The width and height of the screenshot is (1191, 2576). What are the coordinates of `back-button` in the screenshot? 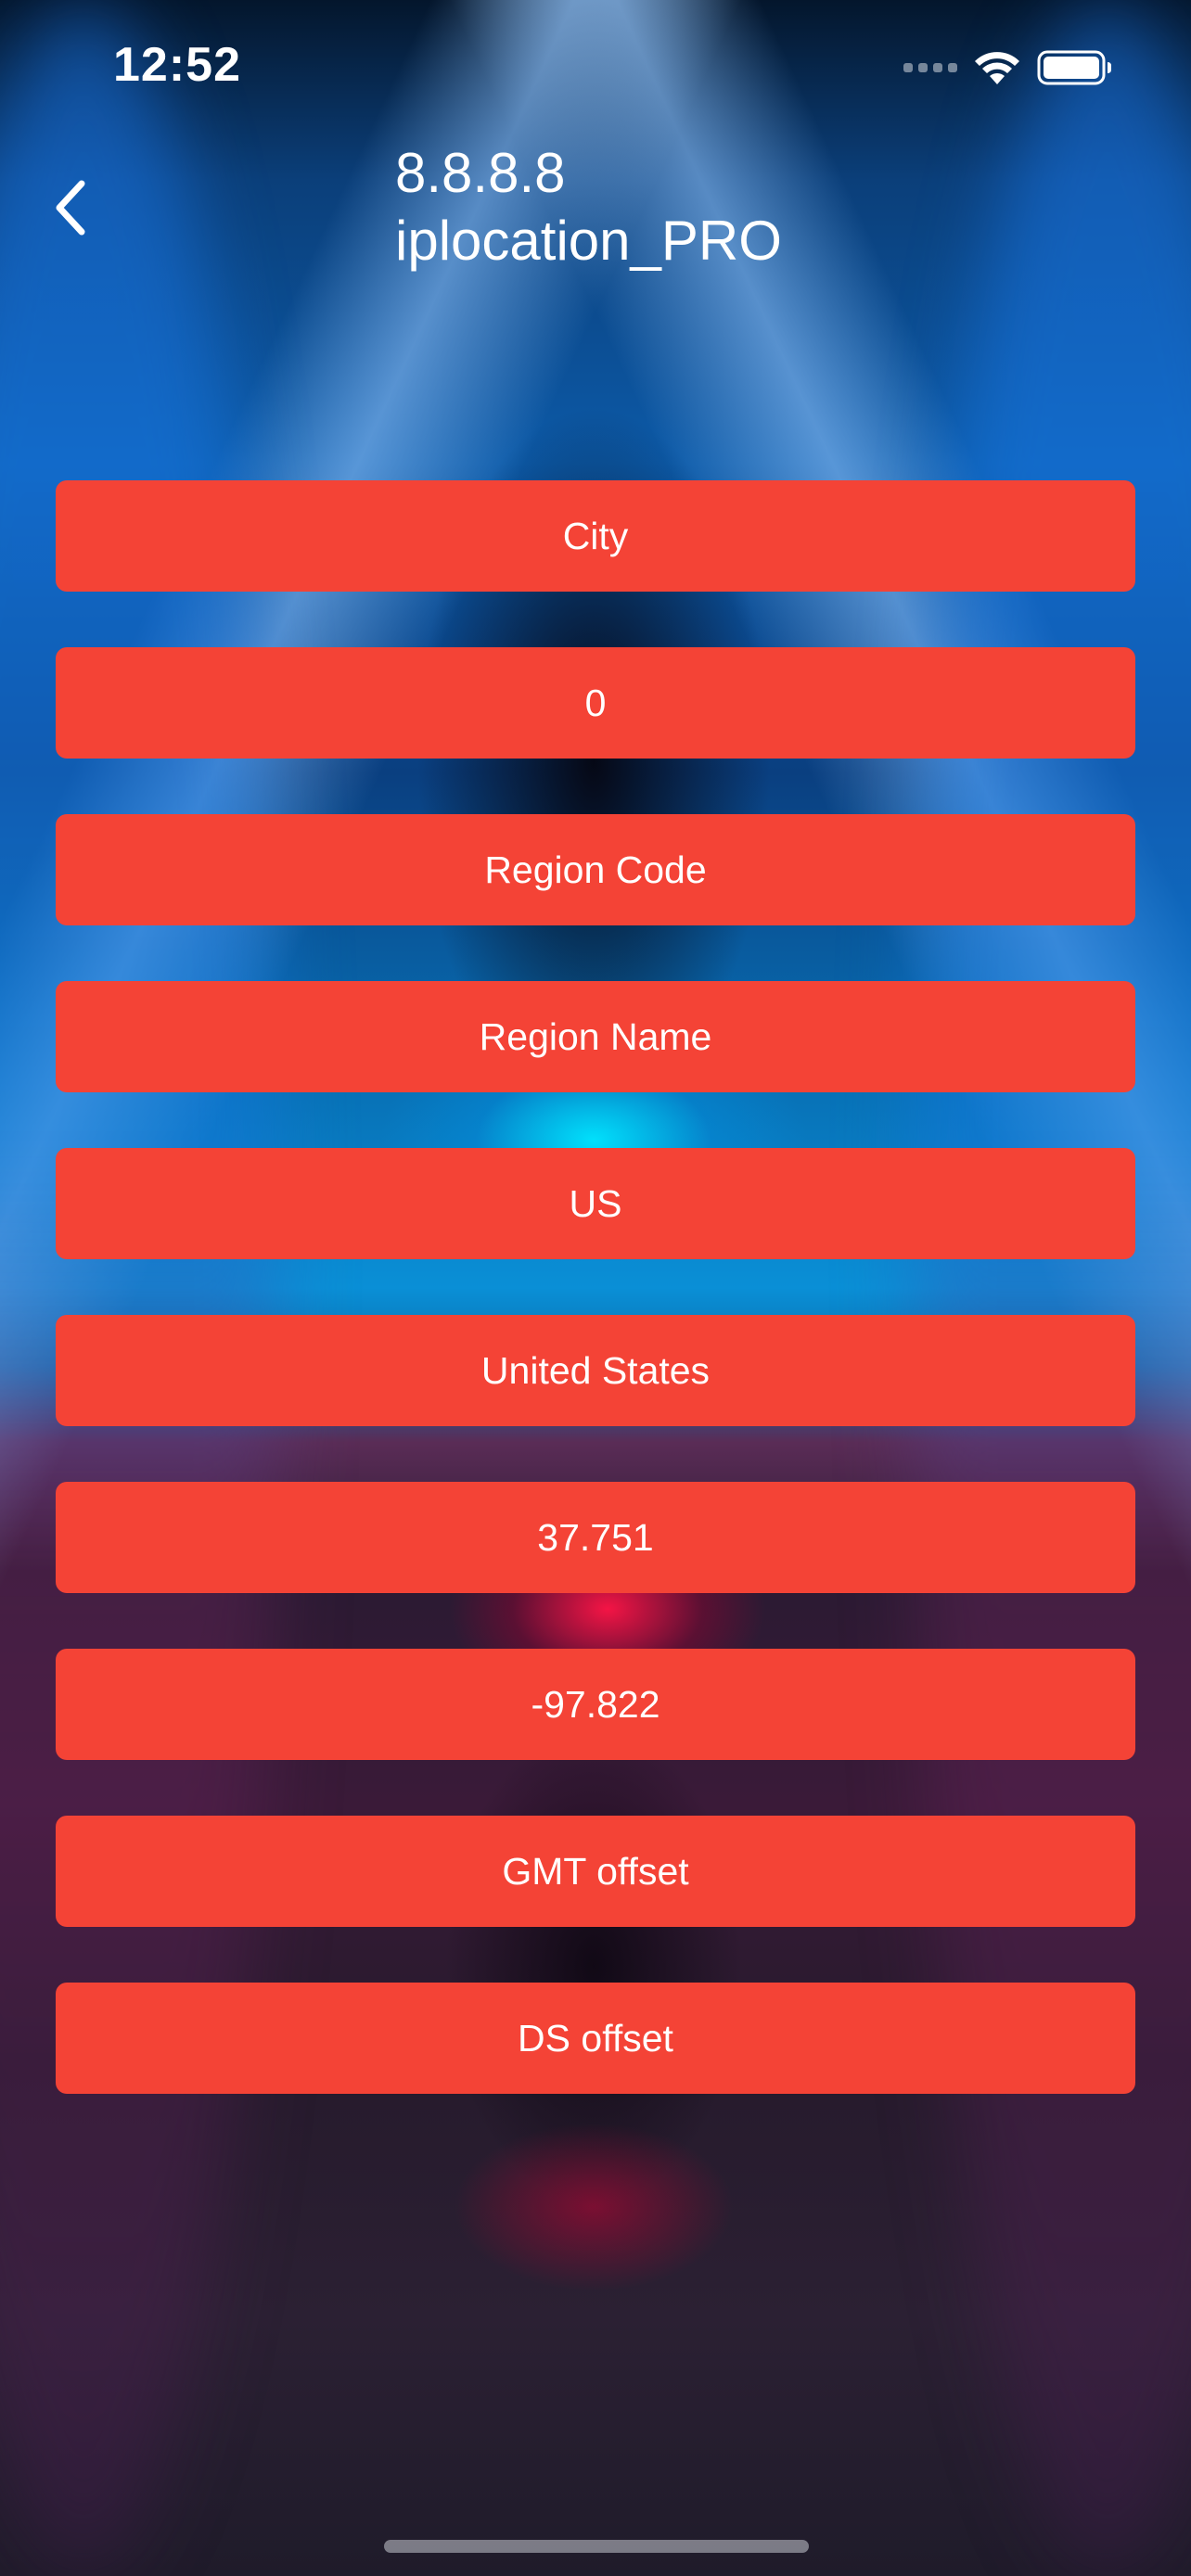 It's located at (70, 208).